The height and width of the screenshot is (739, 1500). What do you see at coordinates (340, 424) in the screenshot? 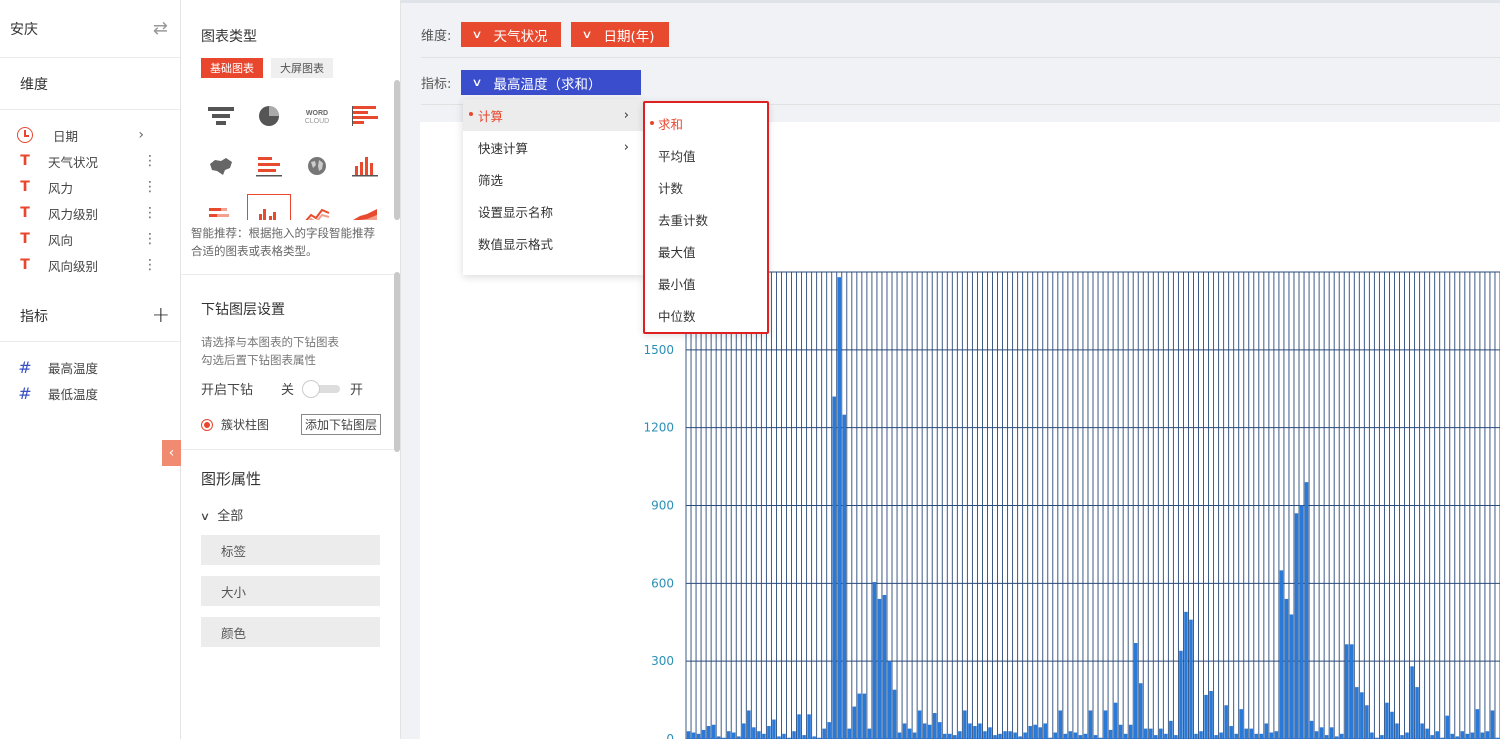
I see `add-drill-layer-button: 添加下钻图层` at bounding box center [340, 424].